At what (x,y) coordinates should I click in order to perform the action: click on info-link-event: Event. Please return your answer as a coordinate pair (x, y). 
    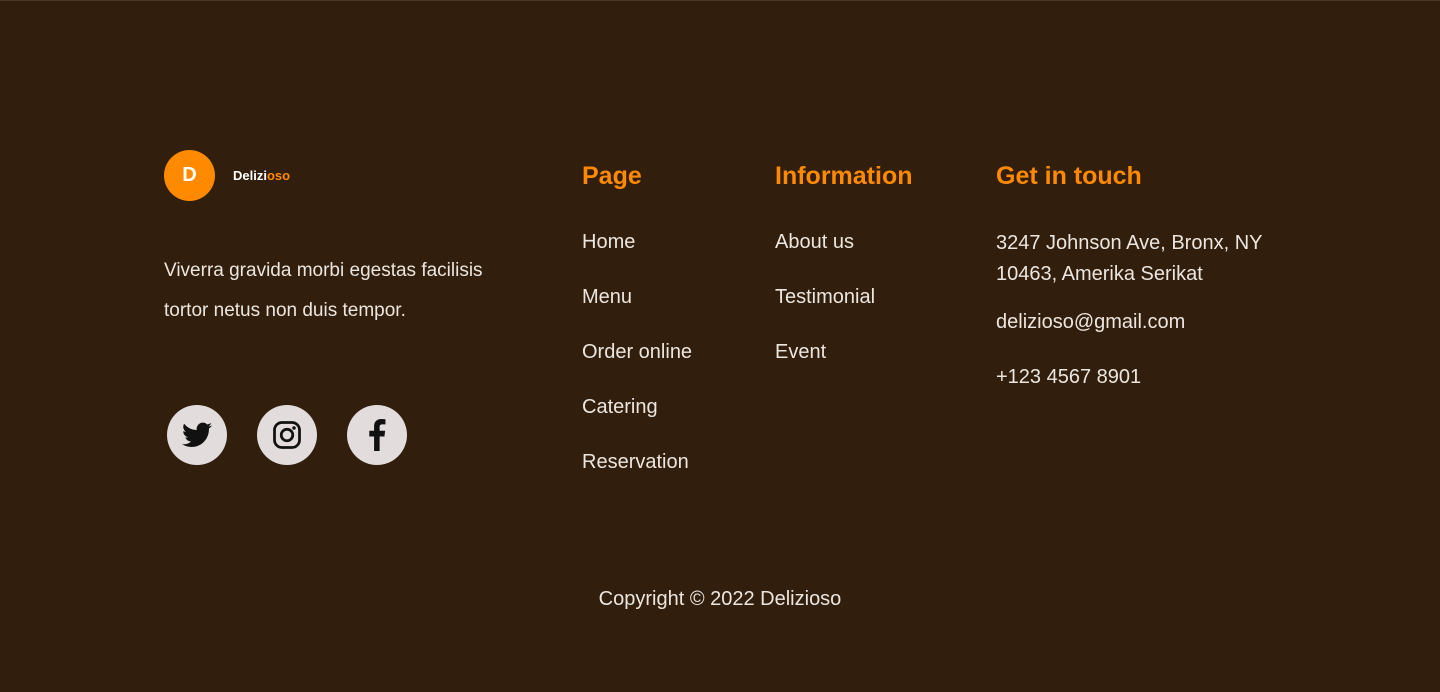
    Looking at the image, I should click on (844, 367).